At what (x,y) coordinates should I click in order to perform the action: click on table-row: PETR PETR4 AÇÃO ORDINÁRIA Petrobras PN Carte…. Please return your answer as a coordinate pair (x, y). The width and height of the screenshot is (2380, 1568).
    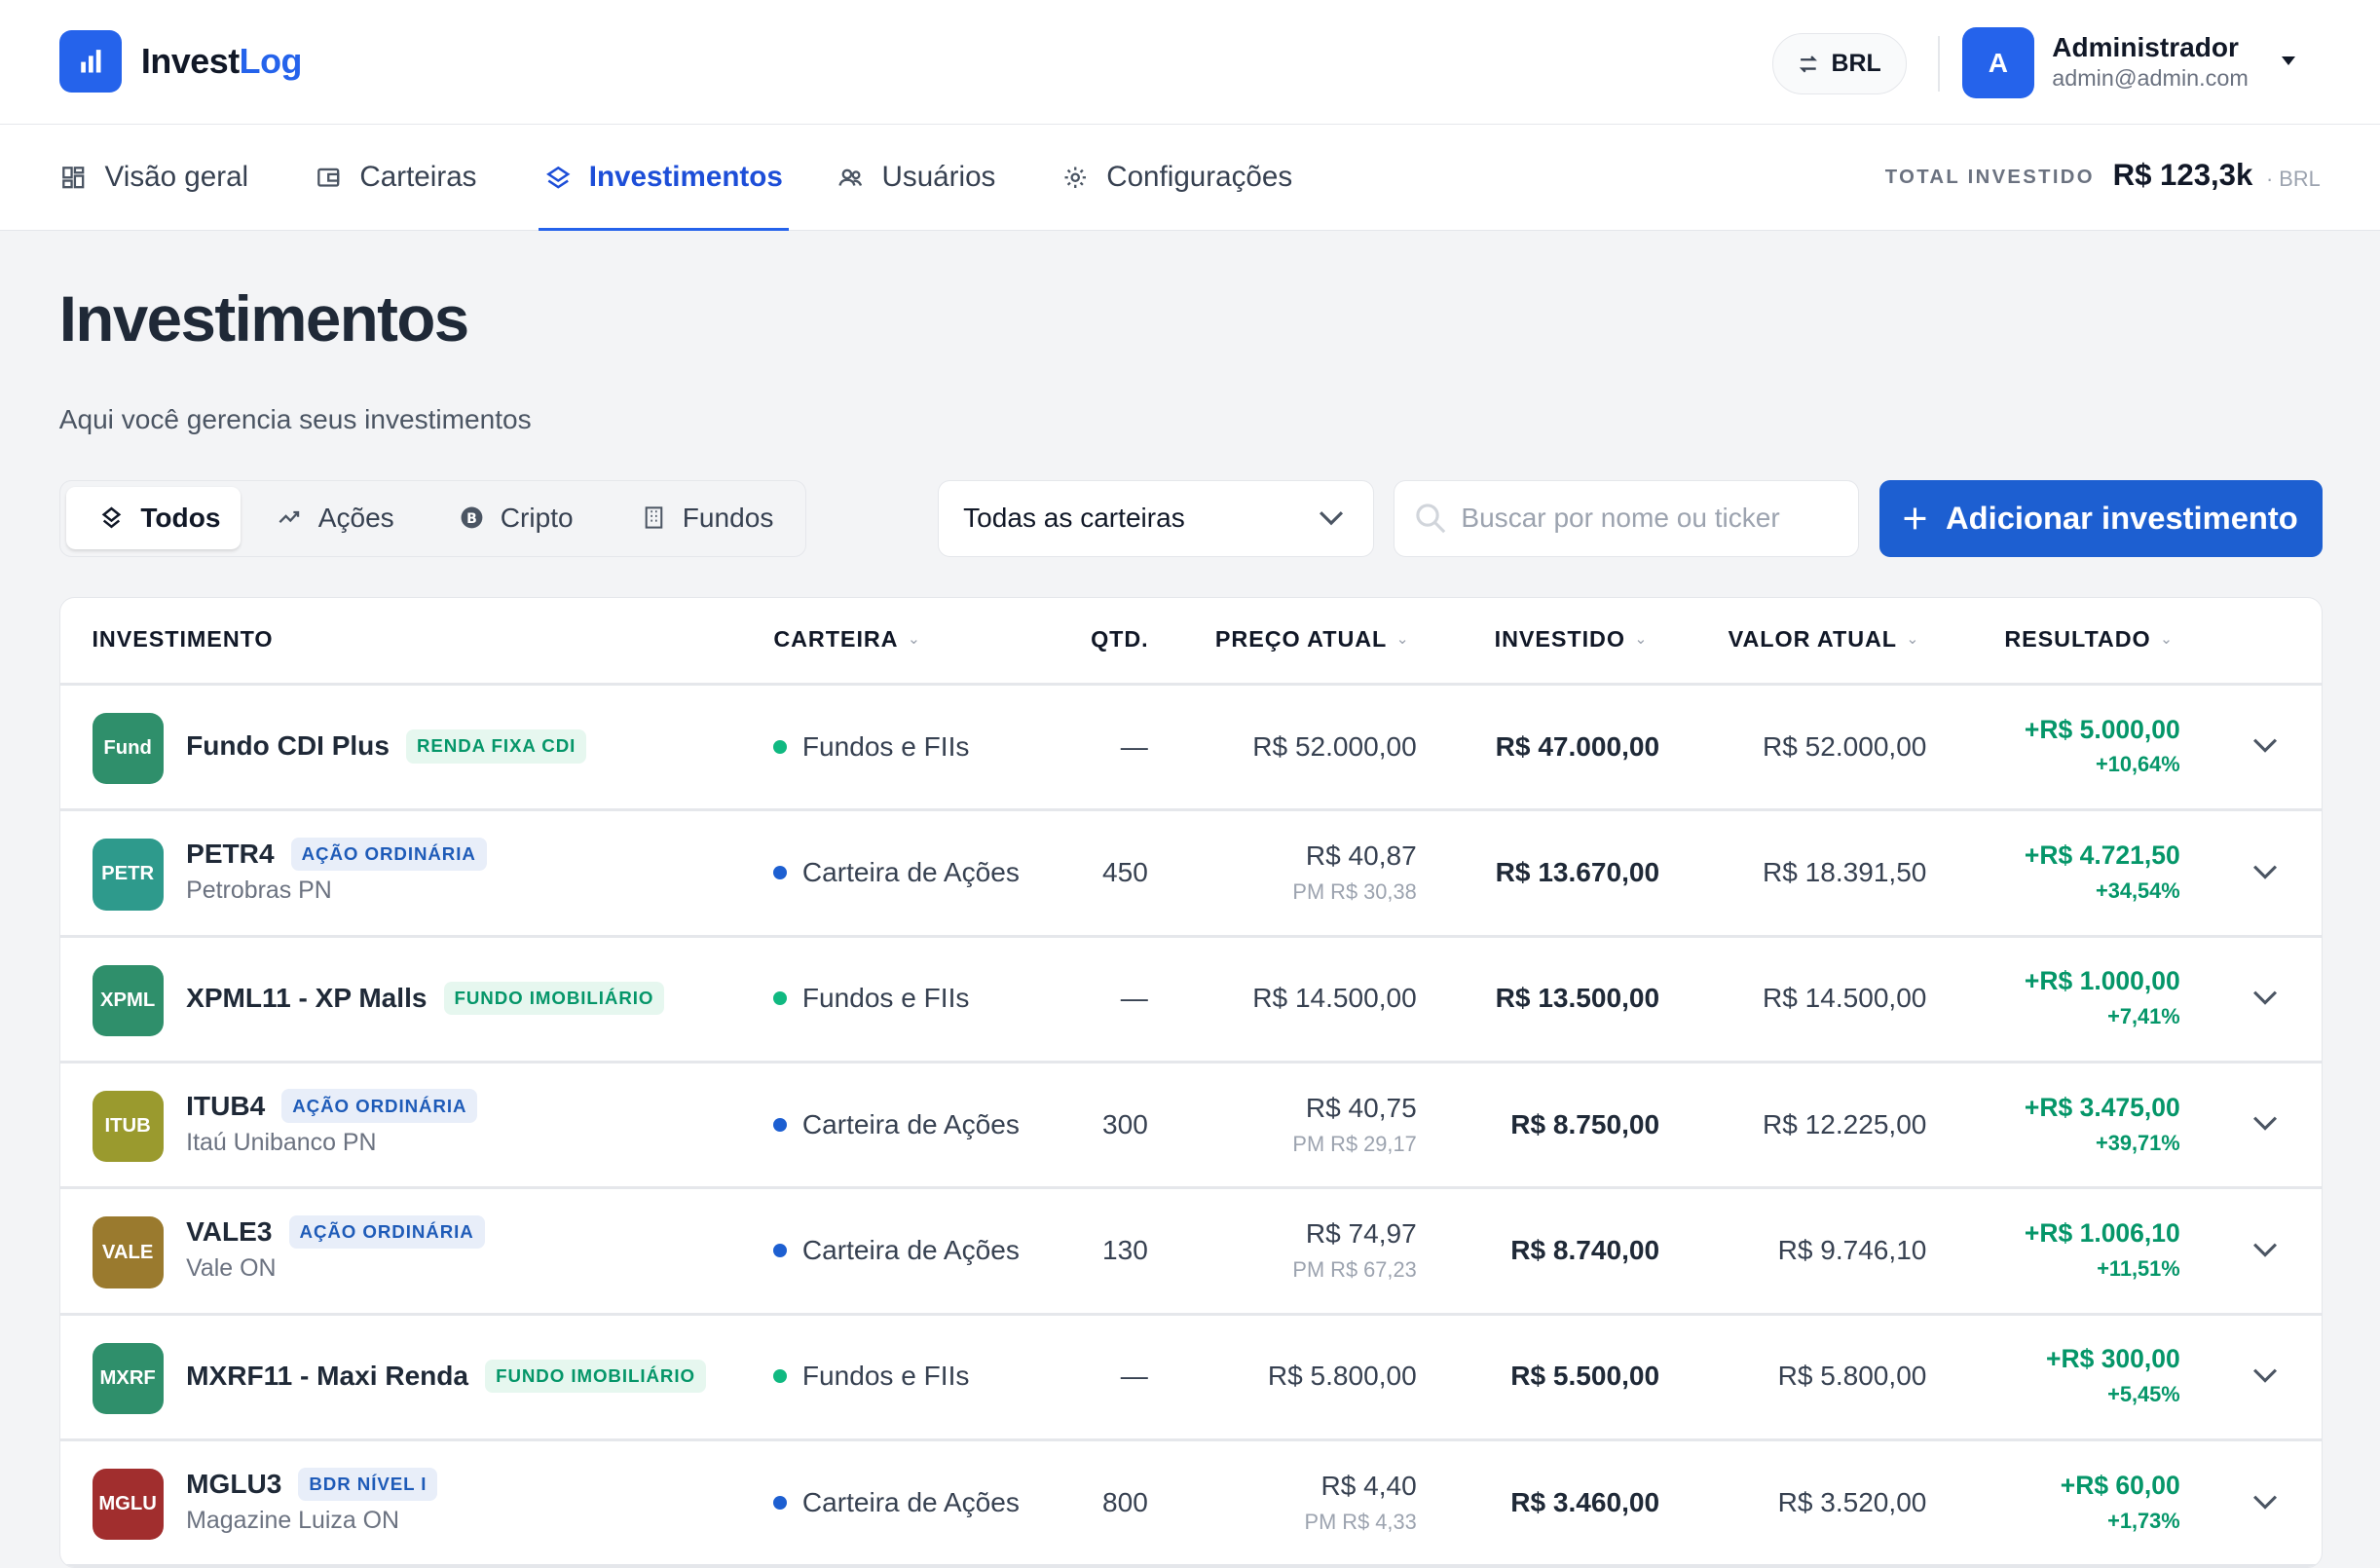
    Looking at the image, I should click on (1190, 874).